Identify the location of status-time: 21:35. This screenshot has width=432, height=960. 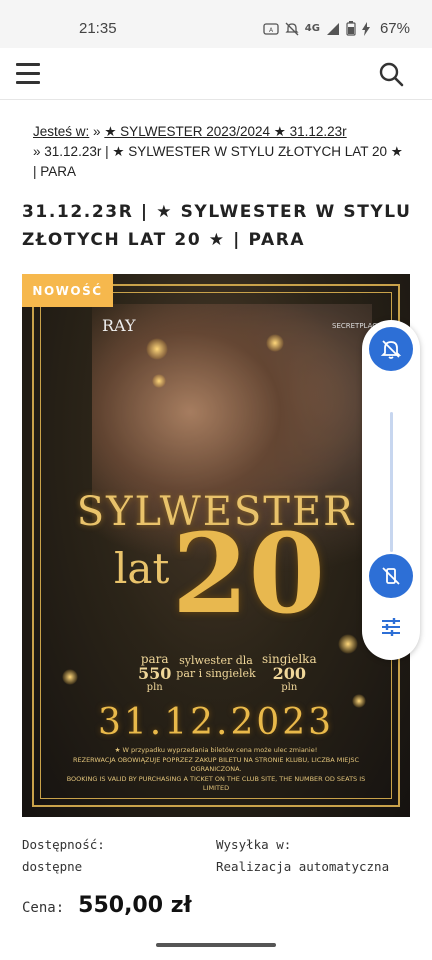
(98, 28).